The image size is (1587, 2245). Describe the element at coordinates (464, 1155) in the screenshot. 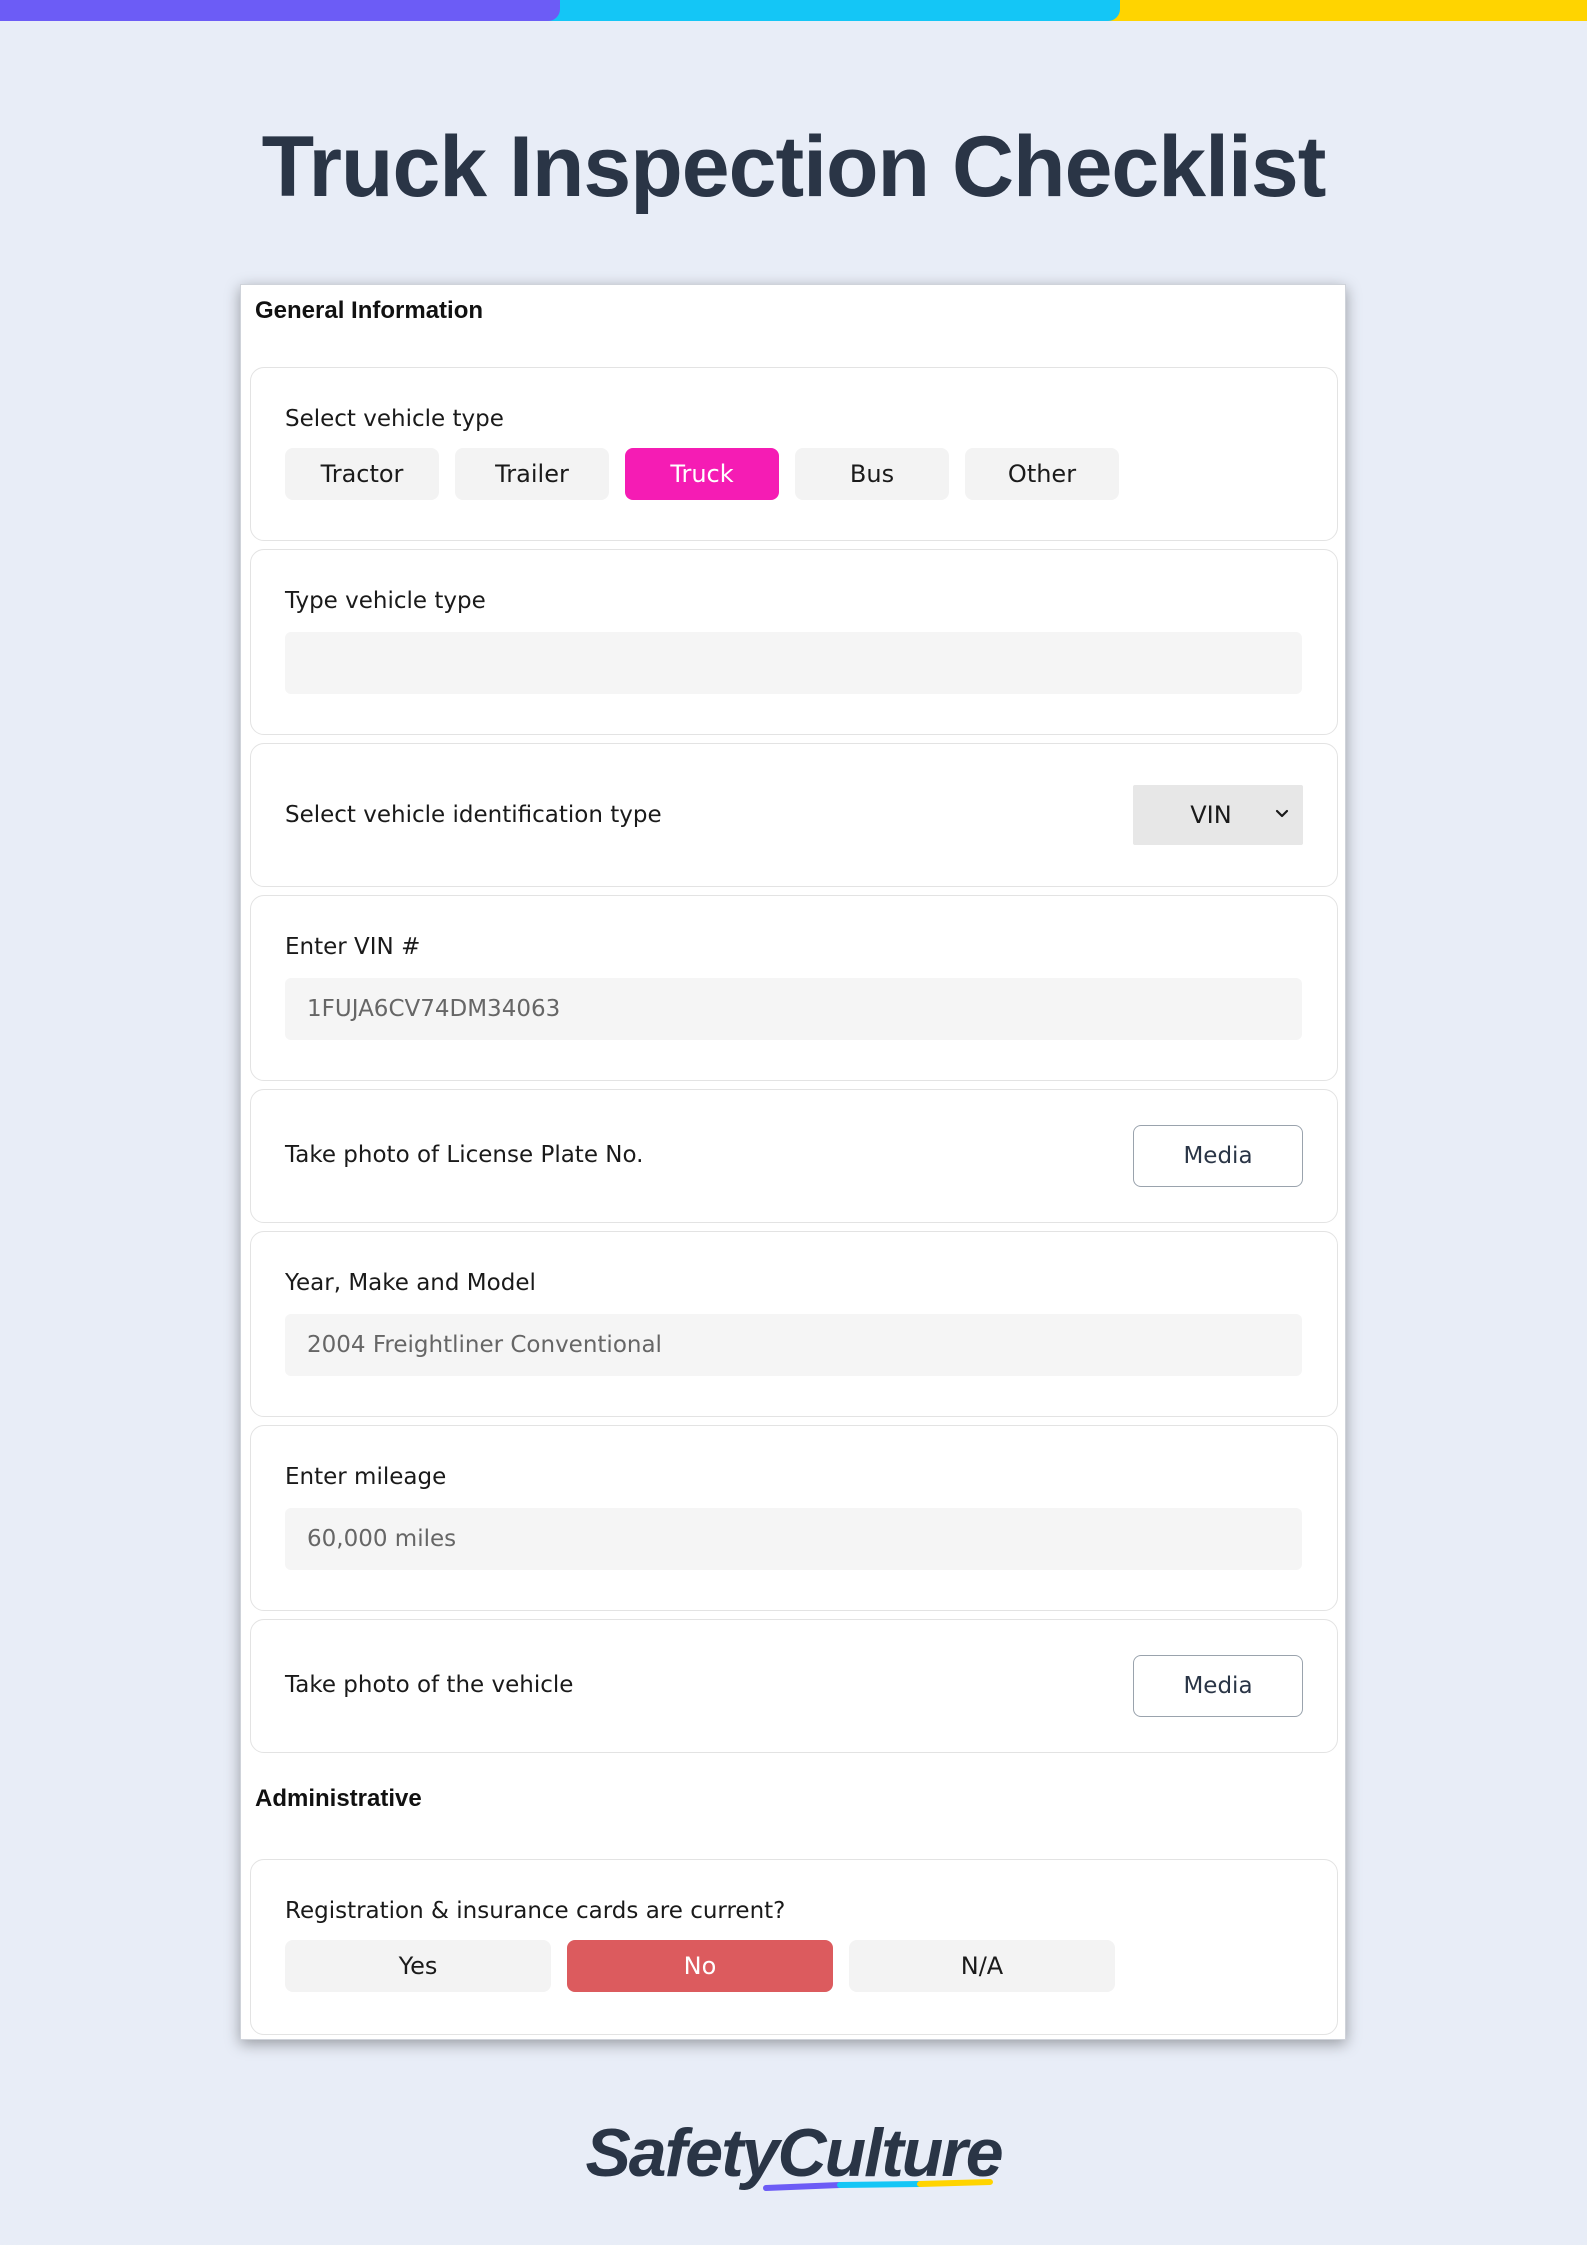

I see `license-plate-label: Take photo of License Plate No.` at that location.